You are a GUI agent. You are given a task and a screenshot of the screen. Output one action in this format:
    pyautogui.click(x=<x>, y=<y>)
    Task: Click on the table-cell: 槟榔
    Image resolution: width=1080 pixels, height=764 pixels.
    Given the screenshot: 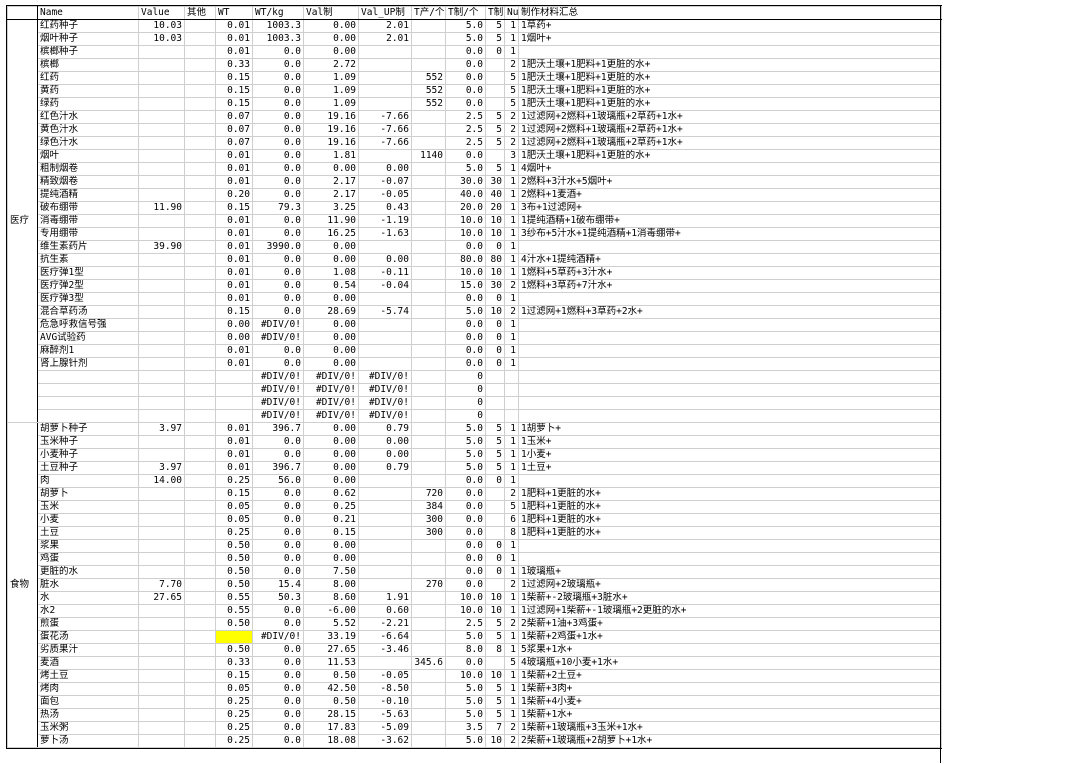 What is the action you would take?
    pyautogui.click(x=88, y=65)
    